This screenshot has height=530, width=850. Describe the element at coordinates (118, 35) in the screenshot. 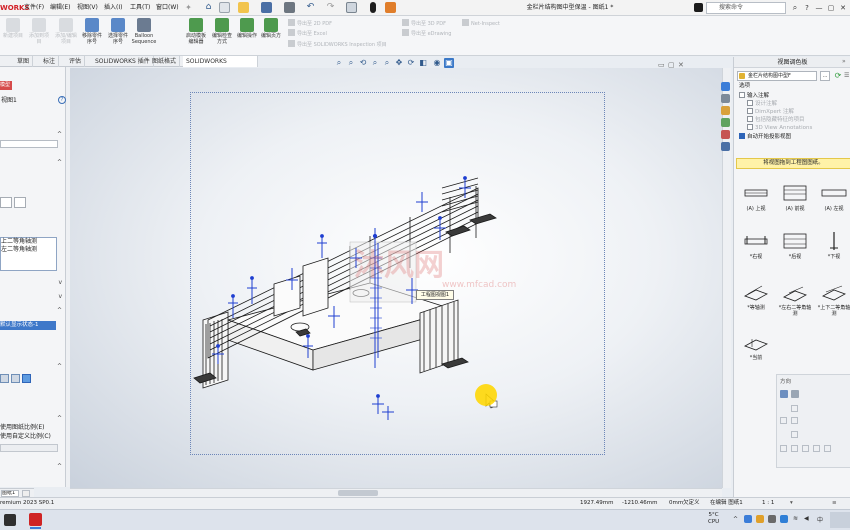

I see `select-balloon-button: 选择零件序号` at that location.